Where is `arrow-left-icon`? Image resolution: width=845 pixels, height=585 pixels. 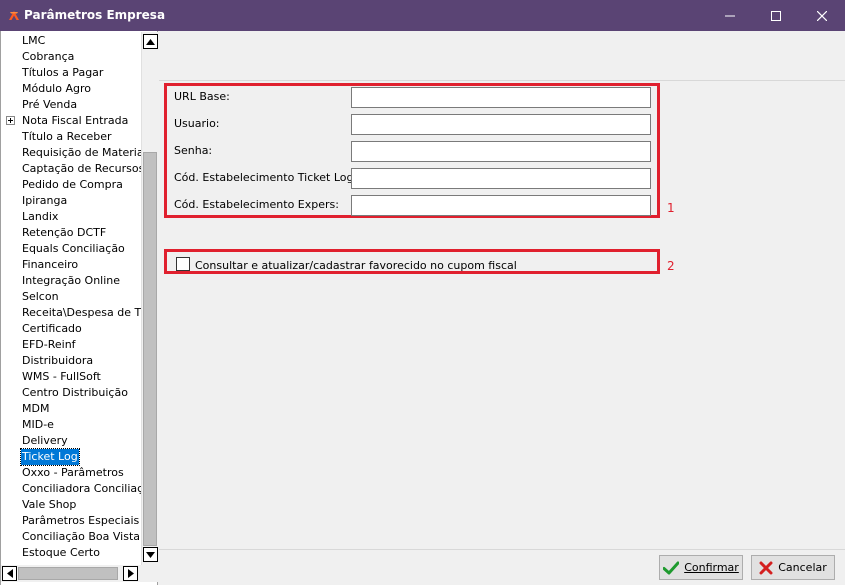 arrow-left-icon is located at coordinates (9, 573).